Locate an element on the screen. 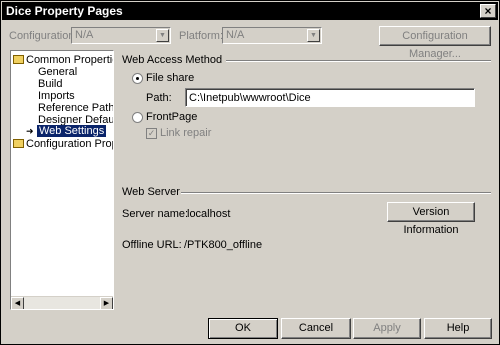  server-name-label: Server name: is located at coordinates (155, 214).